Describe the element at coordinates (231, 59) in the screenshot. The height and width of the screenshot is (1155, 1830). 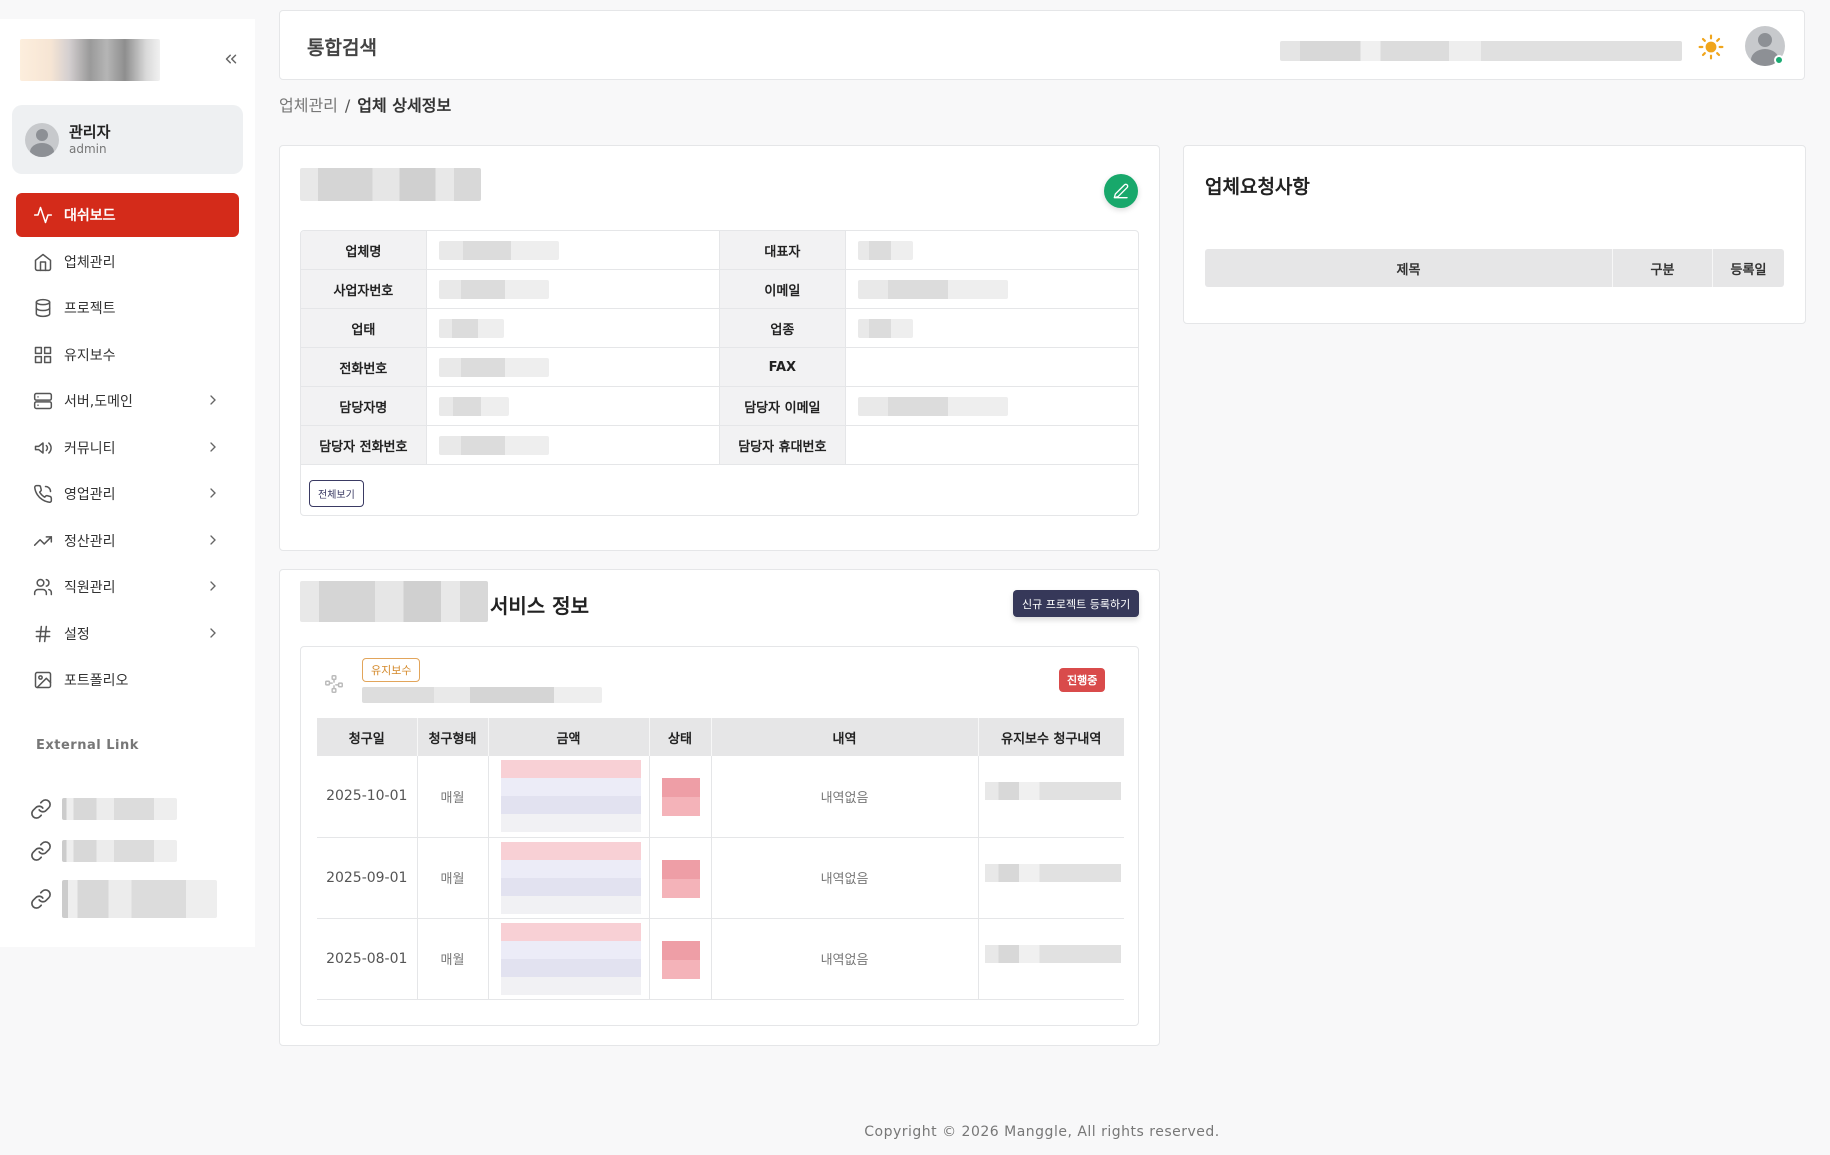
I see `collapse-sidebar-button` at that location.